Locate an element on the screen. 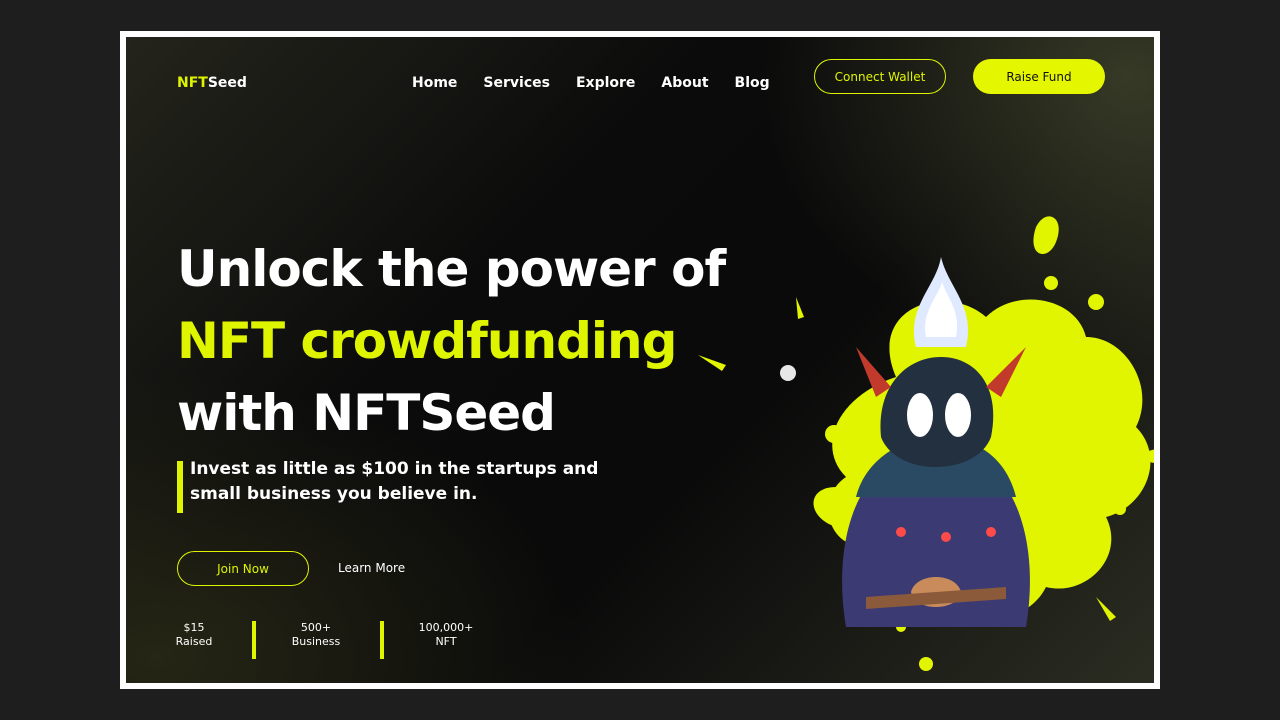  learn-more-link: Learn More is located at coordinates (371, 568).